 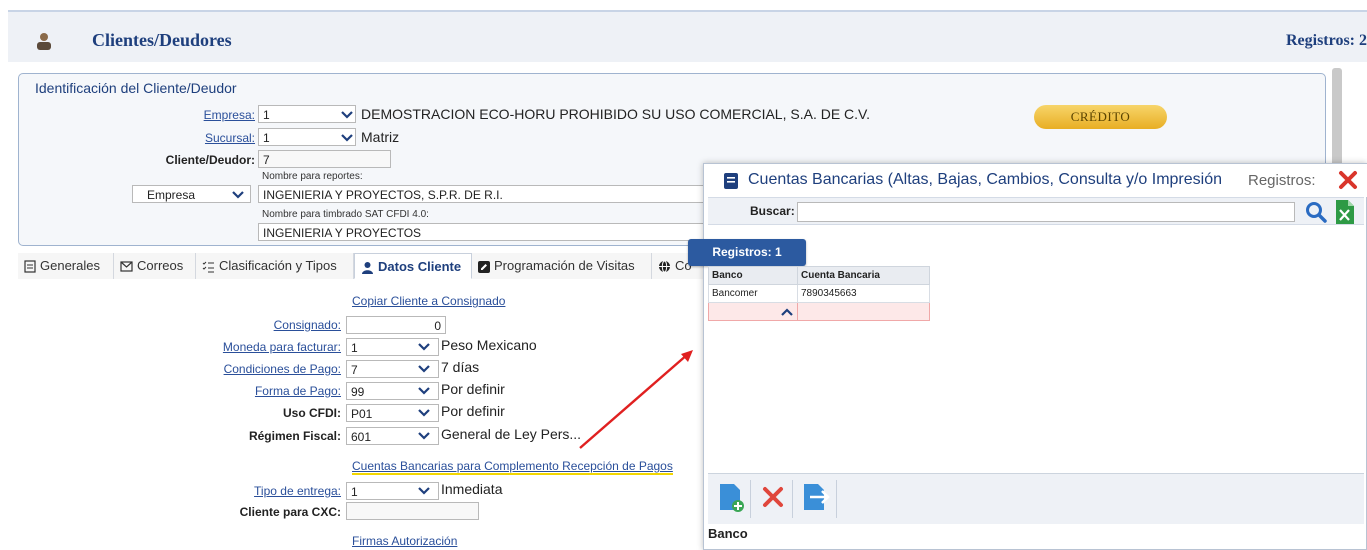 I want to click on cliente-field: 7, so click(x=324, y=159).